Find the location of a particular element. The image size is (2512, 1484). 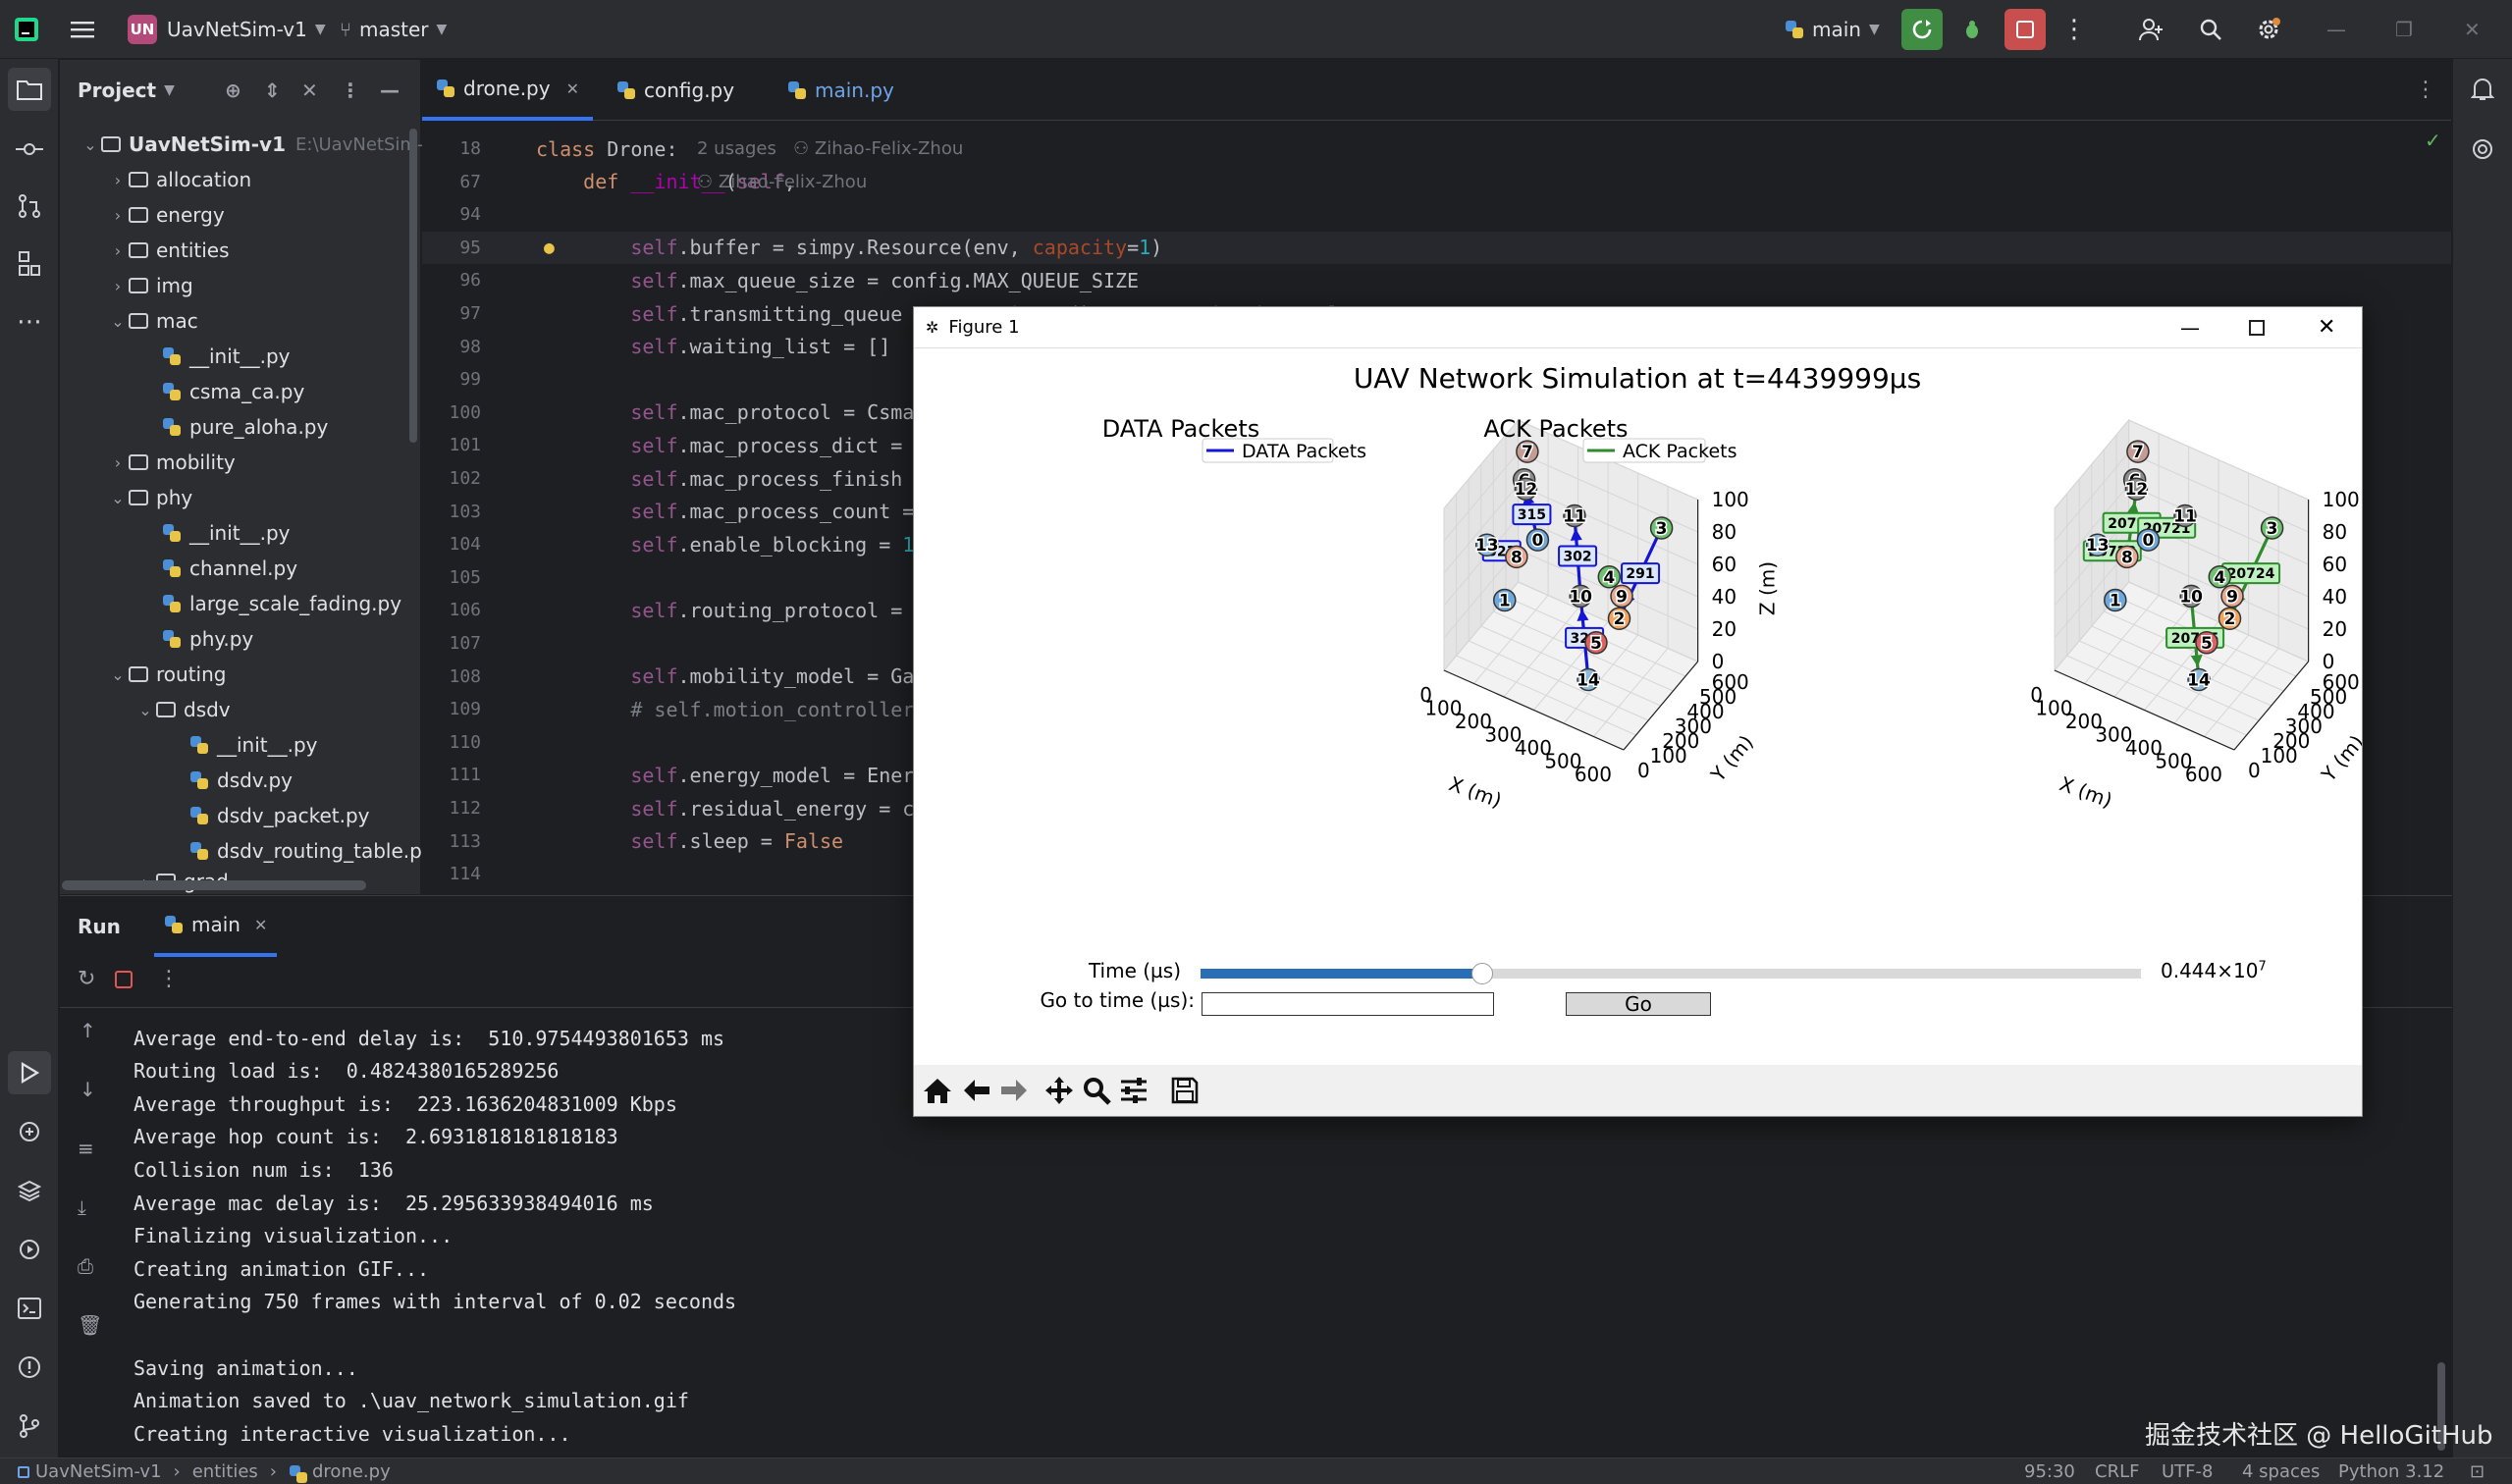

search-icon is located at coordinates (2210, 30).